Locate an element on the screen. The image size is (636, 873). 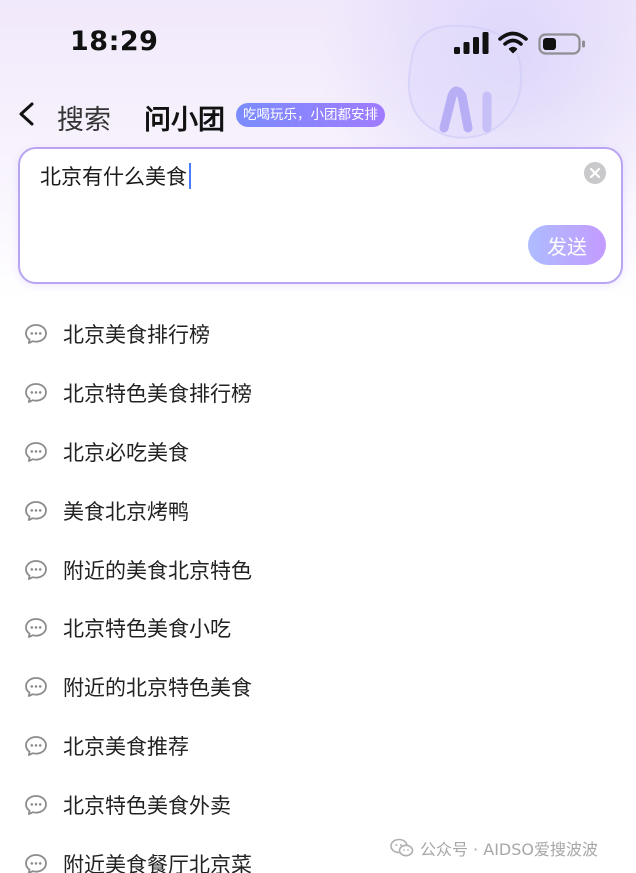
suggestion-item: 北京美食排行榜 is located at coordinates (318, 334).